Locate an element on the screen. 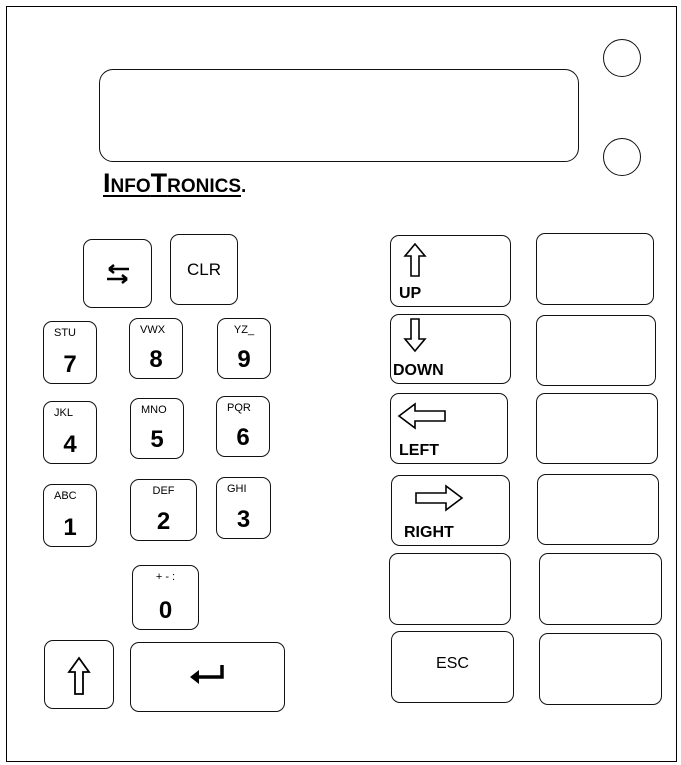 This screenshot has width=681, height=765. key-1-letters: ABC is located at coordinates (65, 496).